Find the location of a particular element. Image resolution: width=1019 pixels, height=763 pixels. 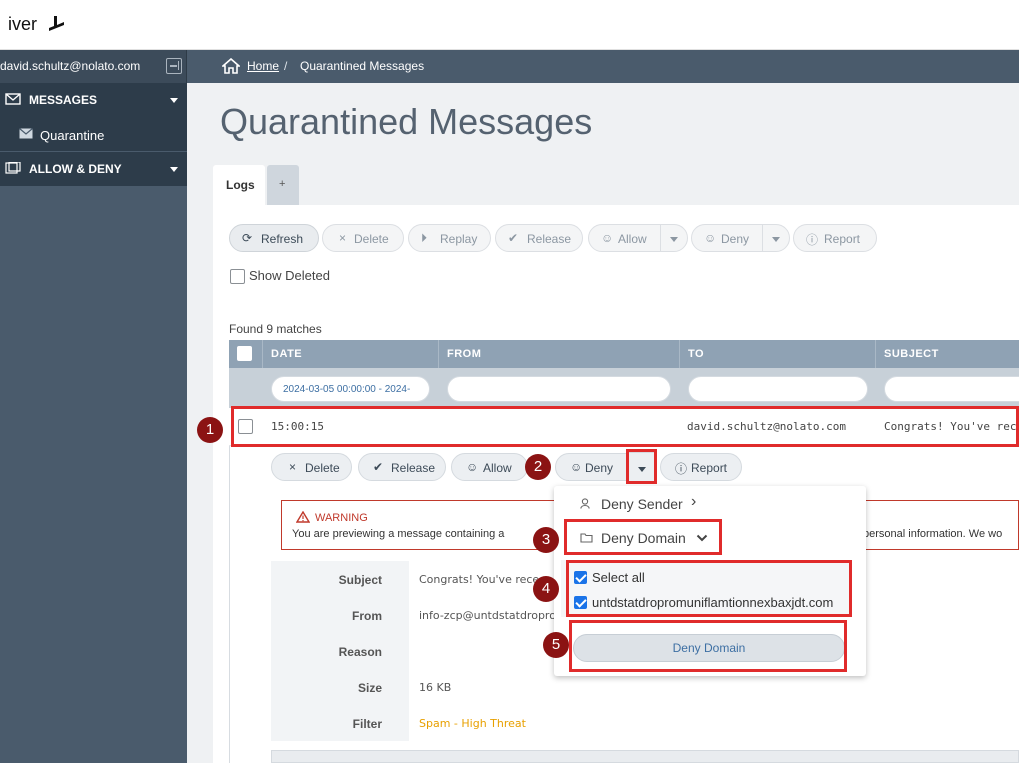

row-subject: Congrats! You've receive is located at coordinates (951, 426).